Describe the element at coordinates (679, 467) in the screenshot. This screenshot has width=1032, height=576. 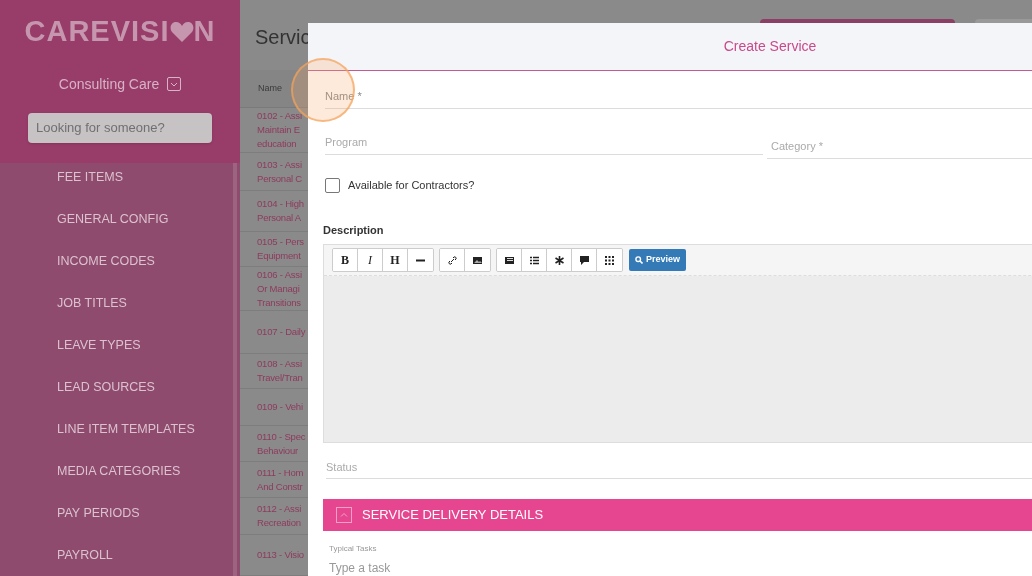
I see `status-field: Status` at that location.